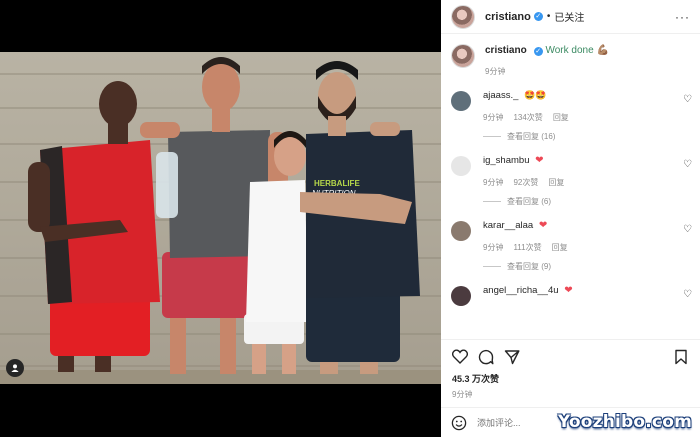 The width and height of the screenshot is (700, 437). What do you see at coordinates (527, 247) in the screenshot?
I see `comment-likes: 111次赞` at bounding box center [527, 247].